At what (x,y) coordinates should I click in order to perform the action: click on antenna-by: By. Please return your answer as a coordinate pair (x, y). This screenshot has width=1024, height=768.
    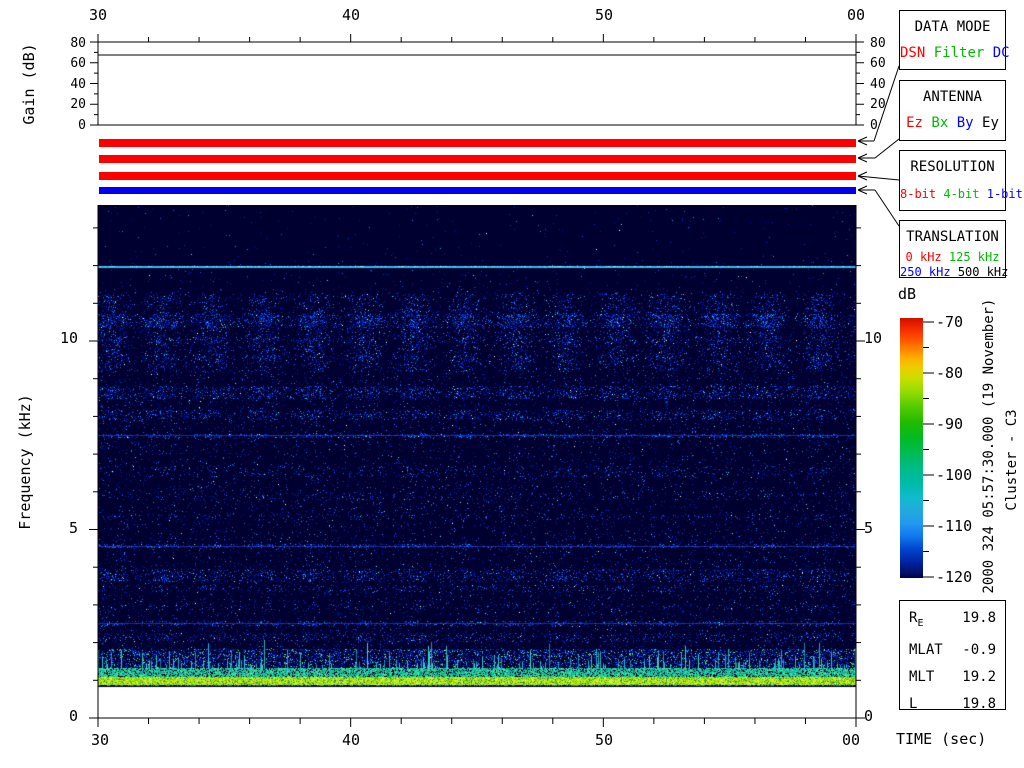
    Looking at the image, I should click on (965, 123).